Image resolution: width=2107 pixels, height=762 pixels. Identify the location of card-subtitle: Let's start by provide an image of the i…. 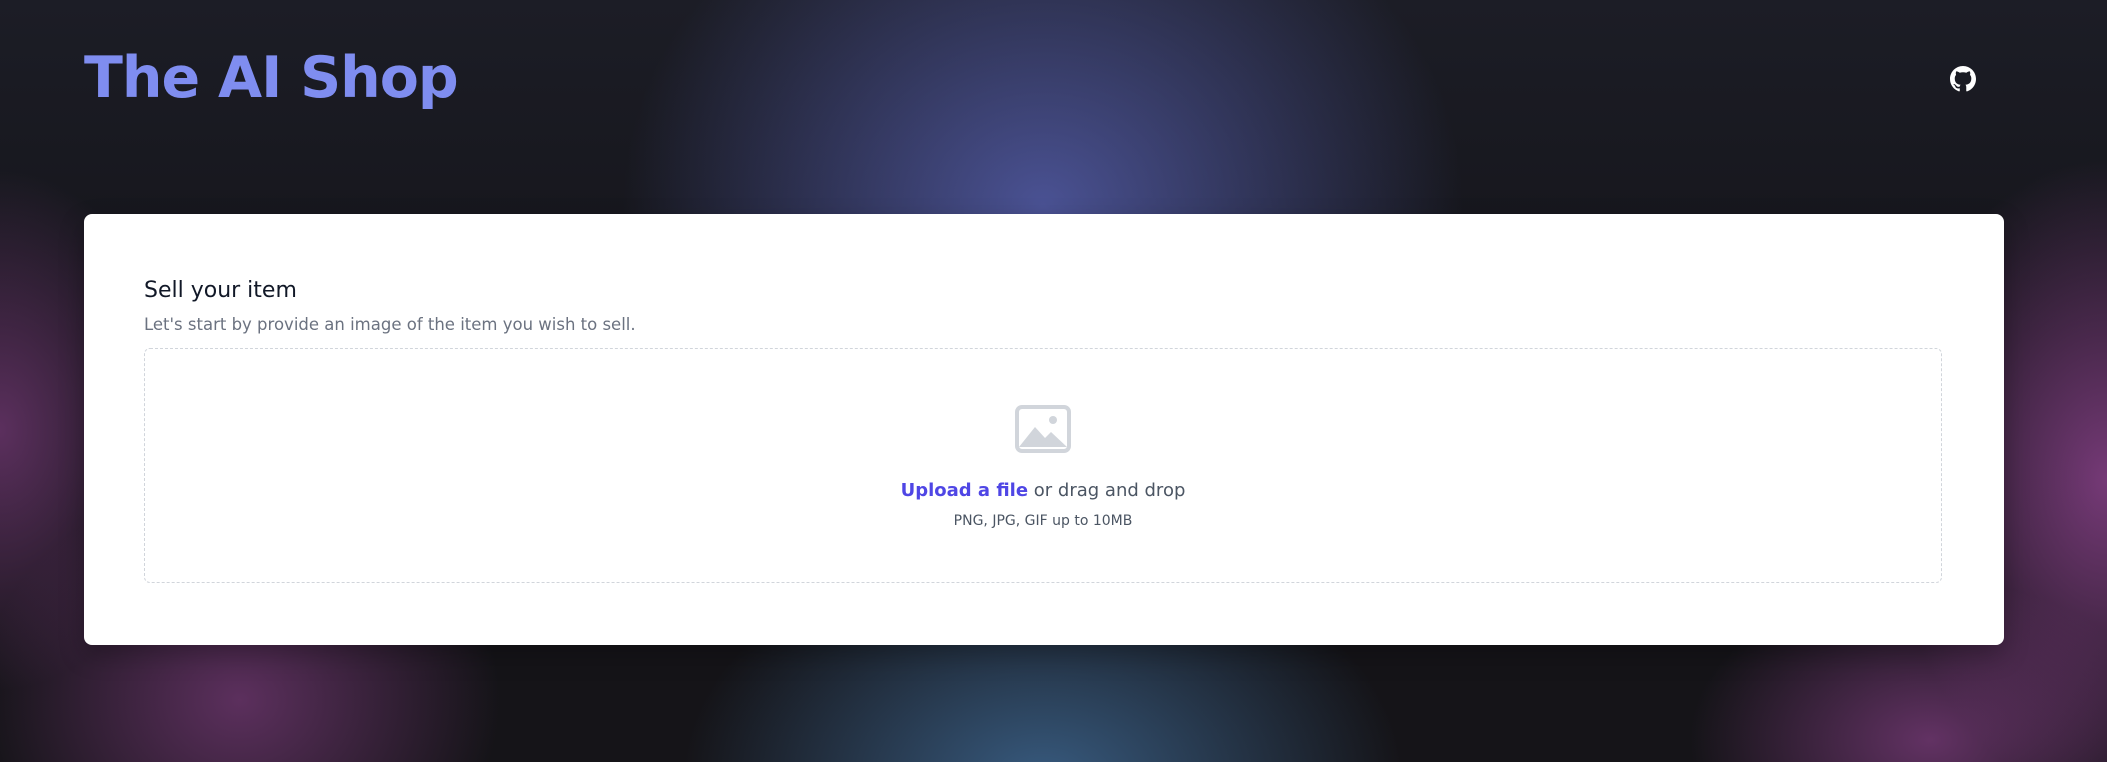
(390, 324).